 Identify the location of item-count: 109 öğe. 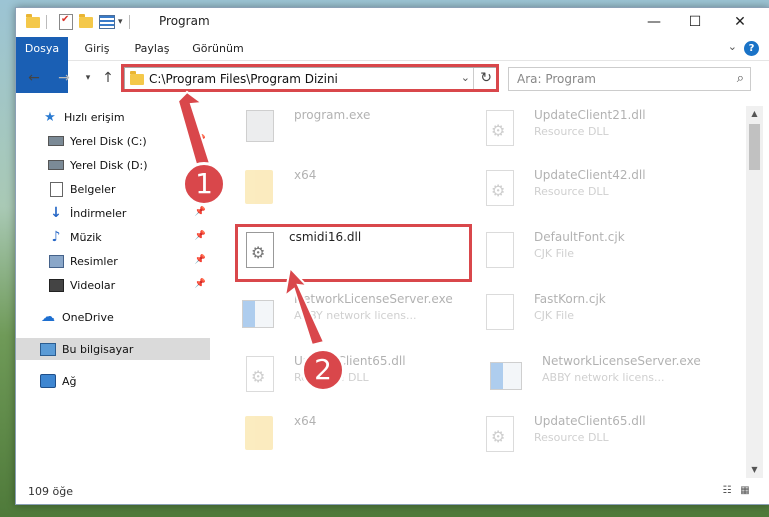
(50, 491).